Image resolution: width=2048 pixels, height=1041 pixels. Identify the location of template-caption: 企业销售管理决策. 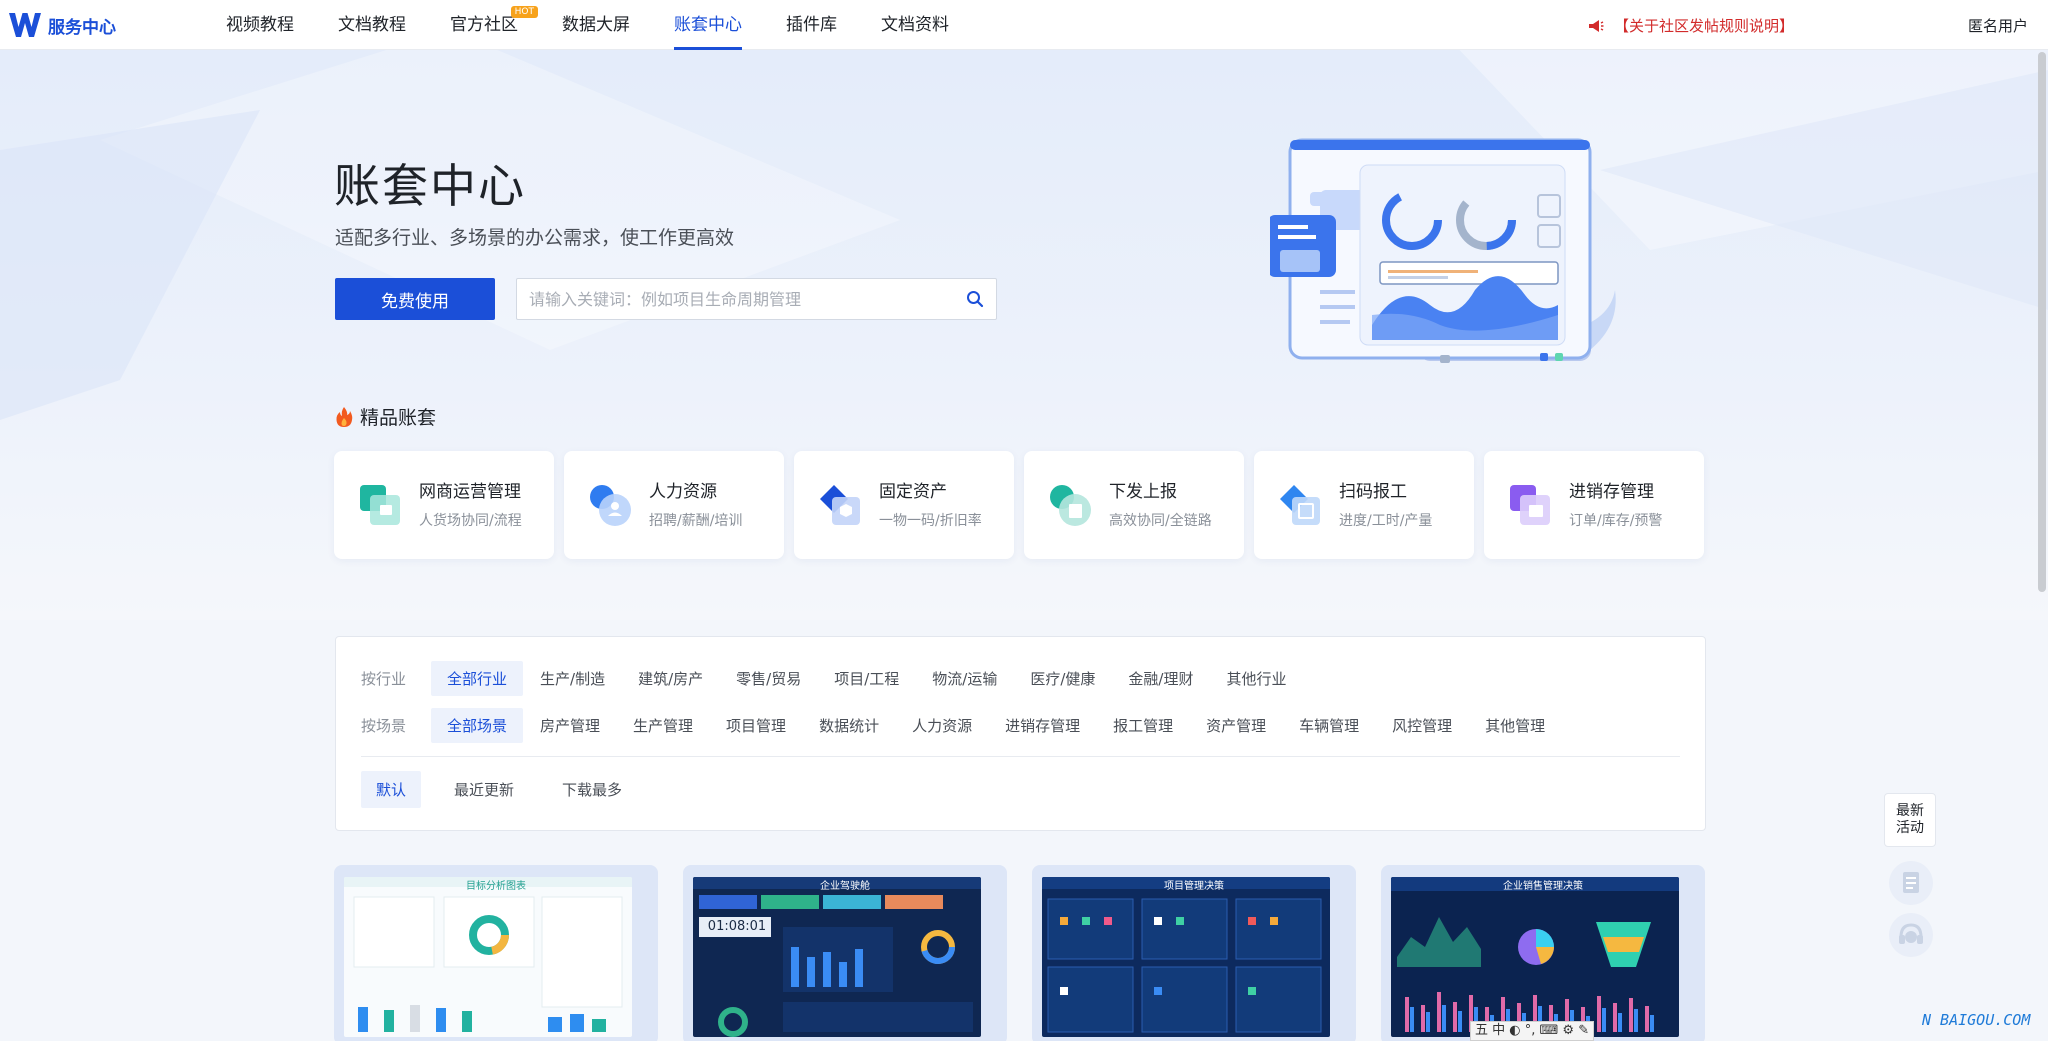
(1543, 886).